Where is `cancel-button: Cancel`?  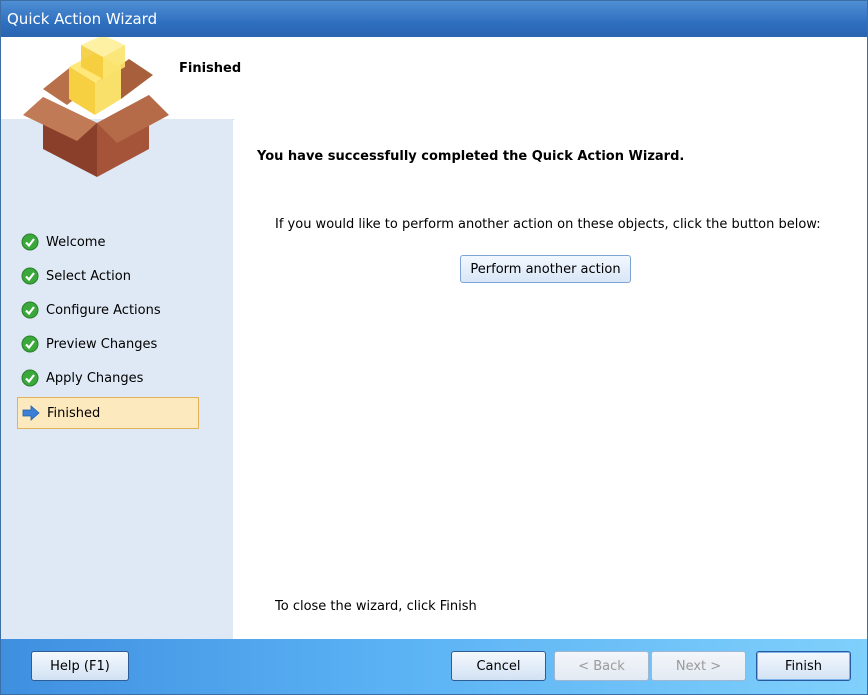
cancel-button: Cancel is located at coordinates (498, 666).